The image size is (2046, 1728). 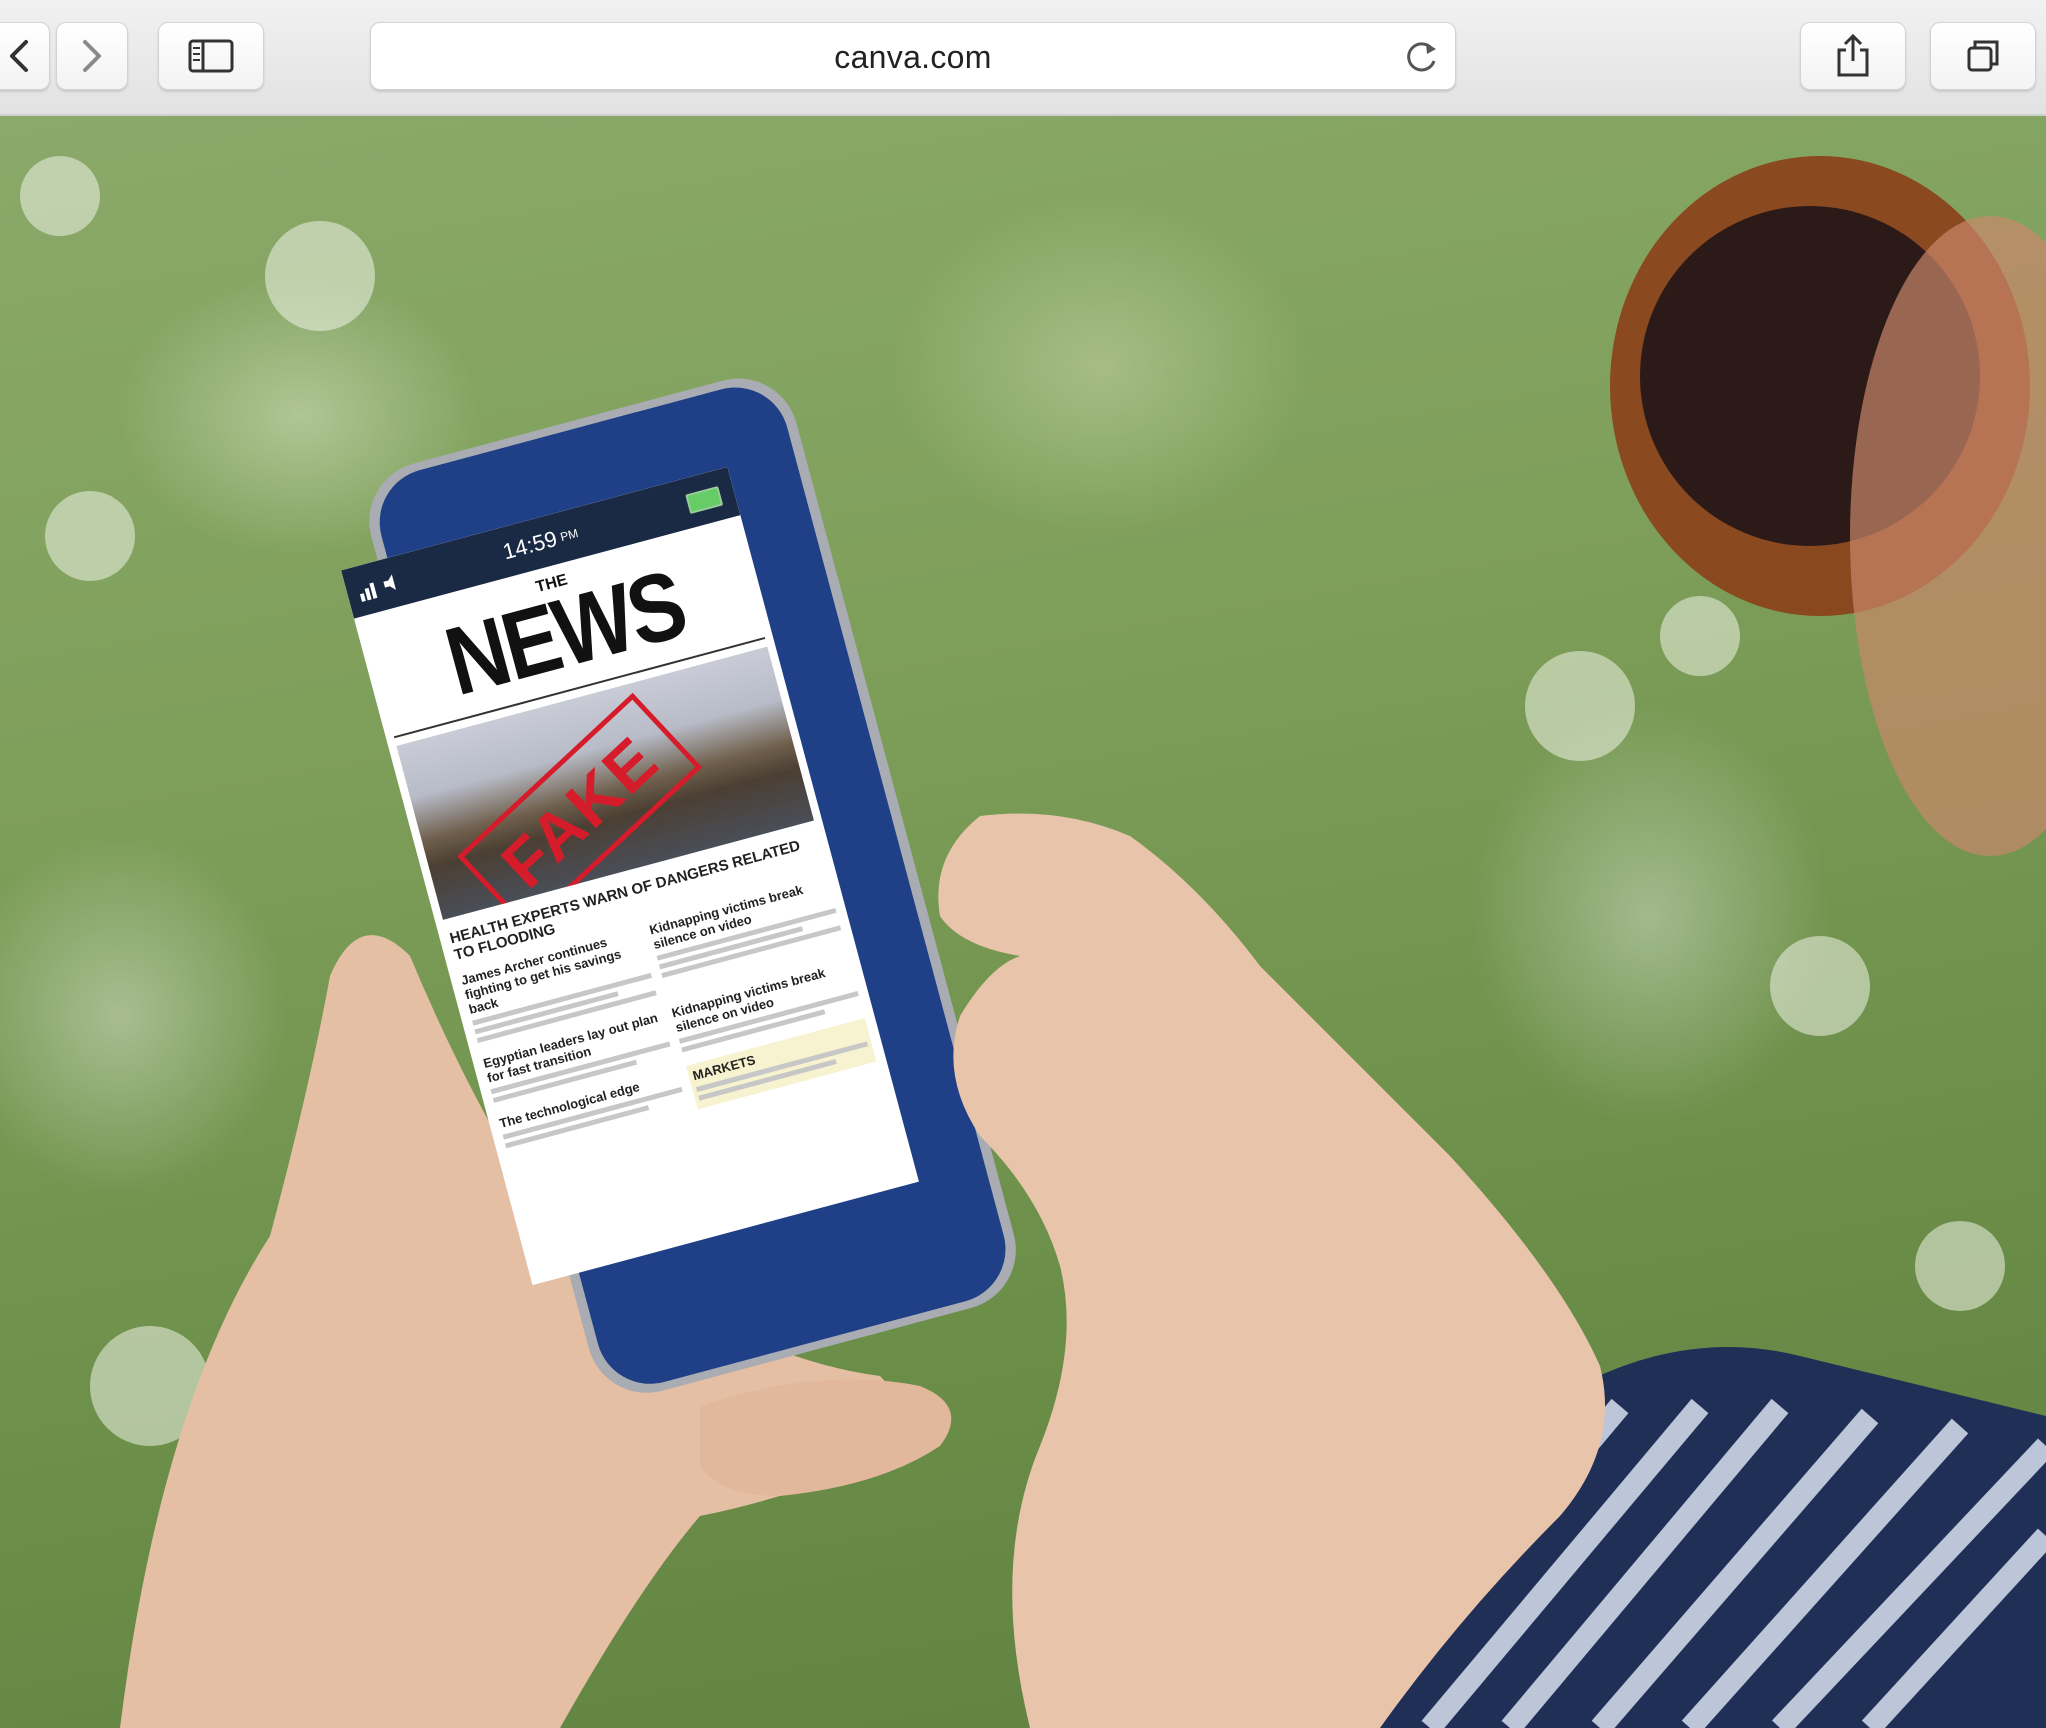 I want to click on share-button, so click(x=1853, y=56).